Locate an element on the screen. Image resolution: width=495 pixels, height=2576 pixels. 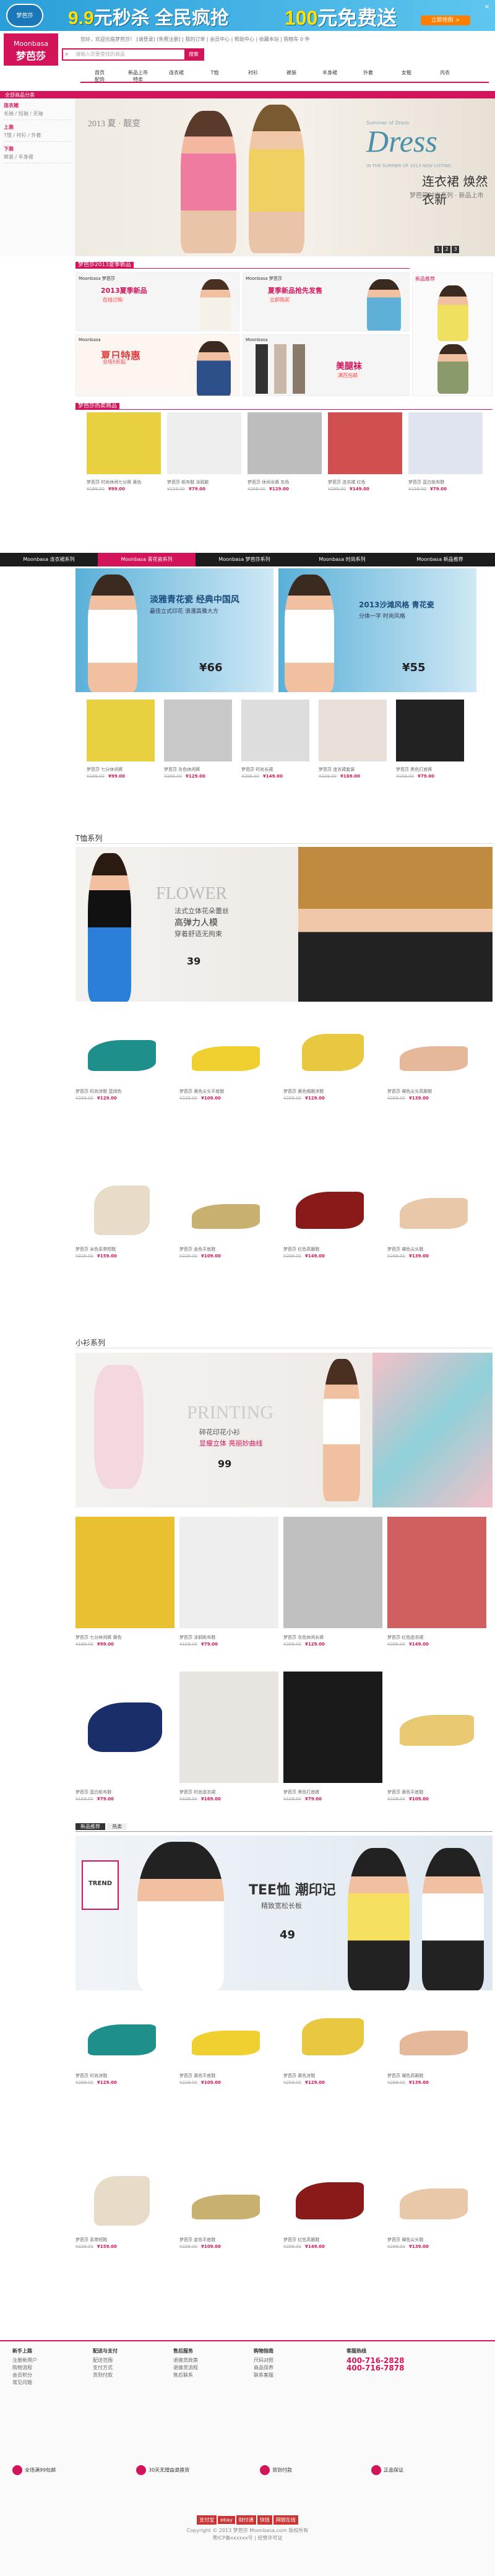
footer-link: 配送范围 is located at coordinates (130, 2360).